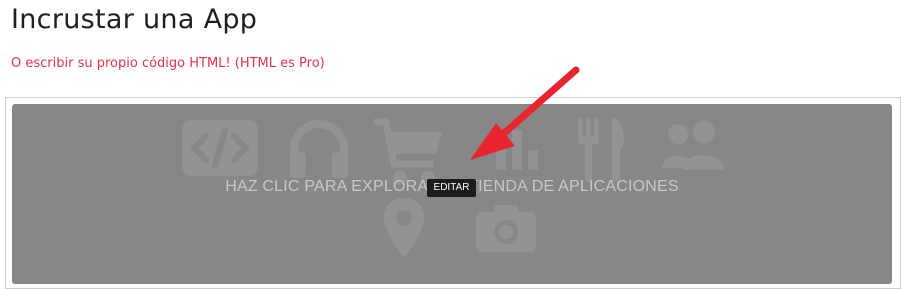 Image resolution: width=908 pixels, height=289 pixels. Describe the element at coordinates (517, 148) in the screenshot. I see `bar-chart-icon` at that location.